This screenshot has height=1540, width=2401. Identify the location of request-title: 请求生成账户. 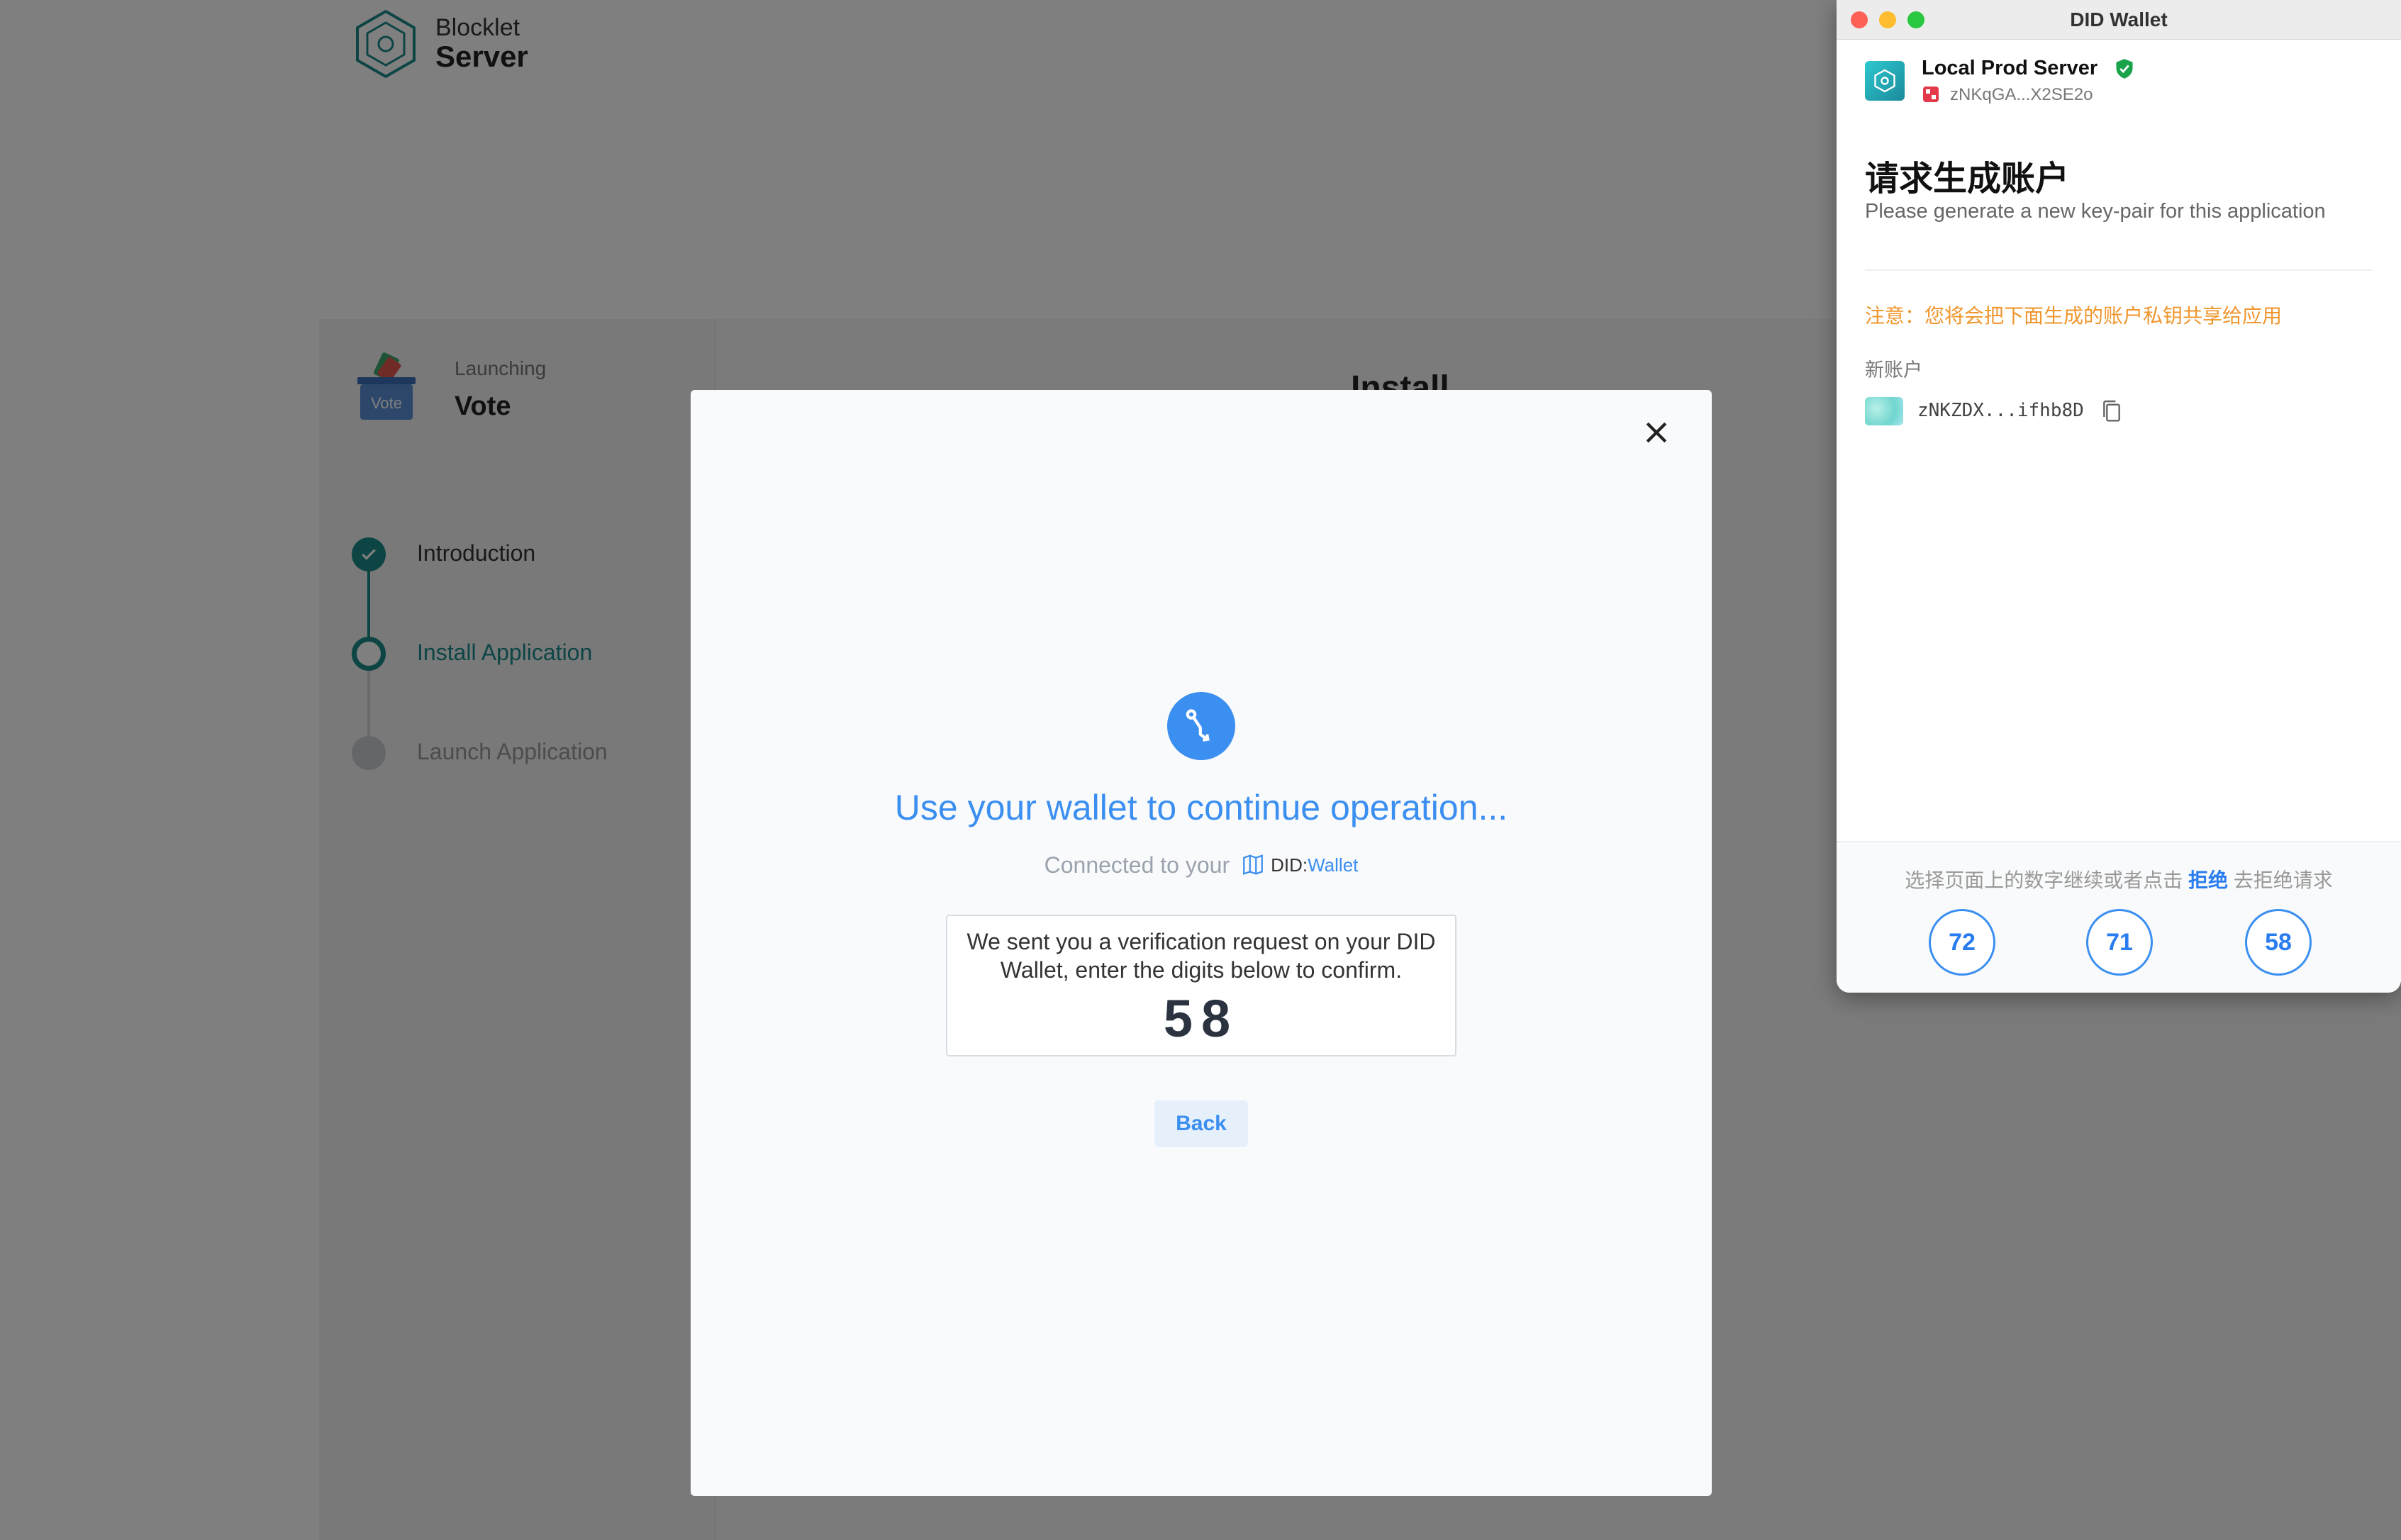
(1968, 179).